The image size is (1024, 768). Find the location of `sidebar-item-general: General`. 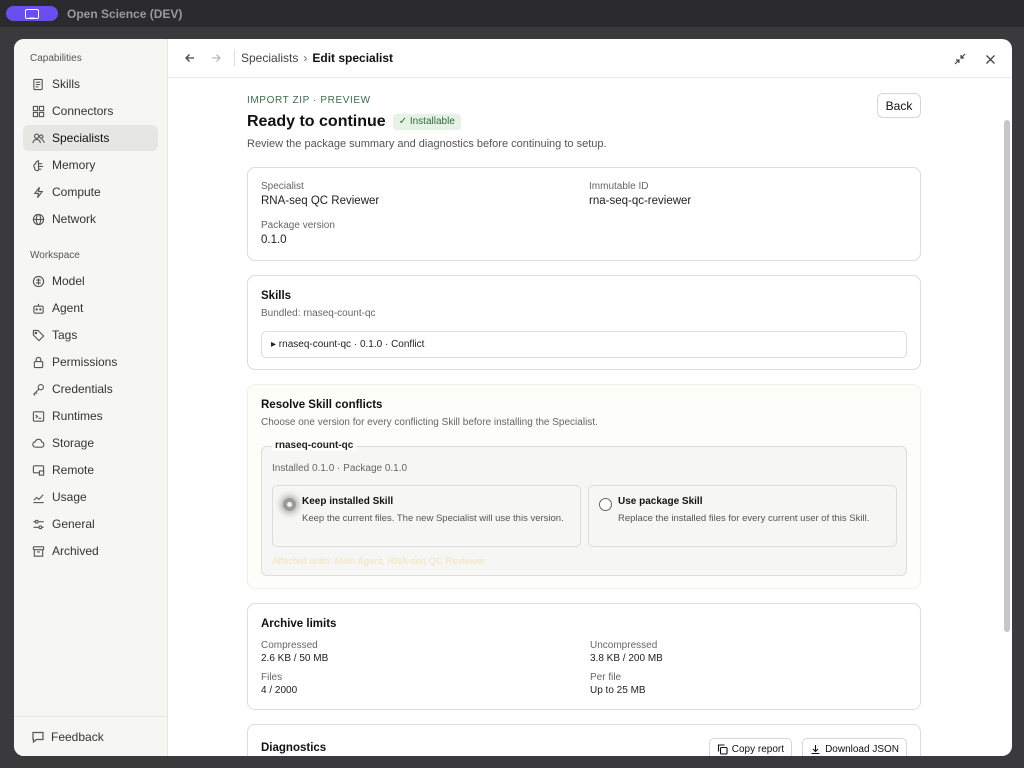

sidebar-item-general: General is located at coordinates (90, 524).